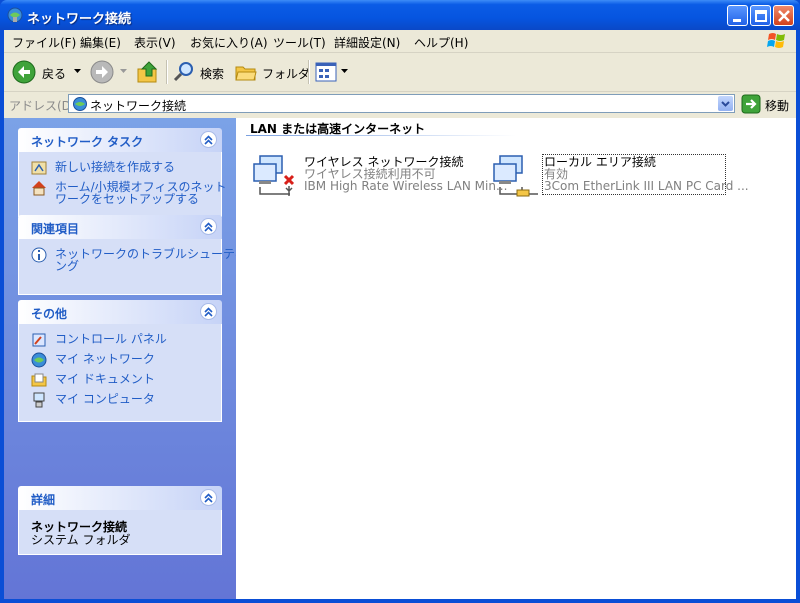 This screenshot has width=800, height=603. Describe the element at coordinates (326, 72) in the screenshot. I see `views-icon` at that location.